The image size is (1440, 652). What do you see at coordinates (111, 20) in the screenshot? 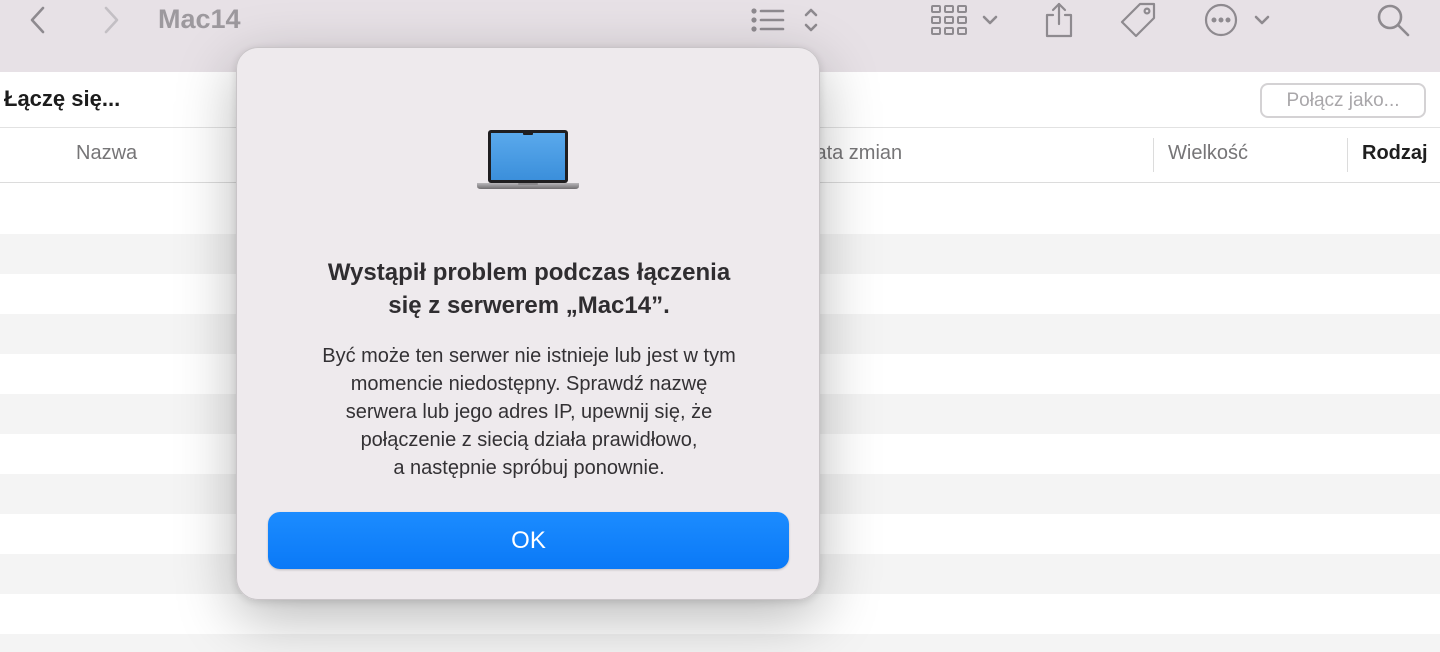
I see `forward-icon` at bounding box center [111, 20].